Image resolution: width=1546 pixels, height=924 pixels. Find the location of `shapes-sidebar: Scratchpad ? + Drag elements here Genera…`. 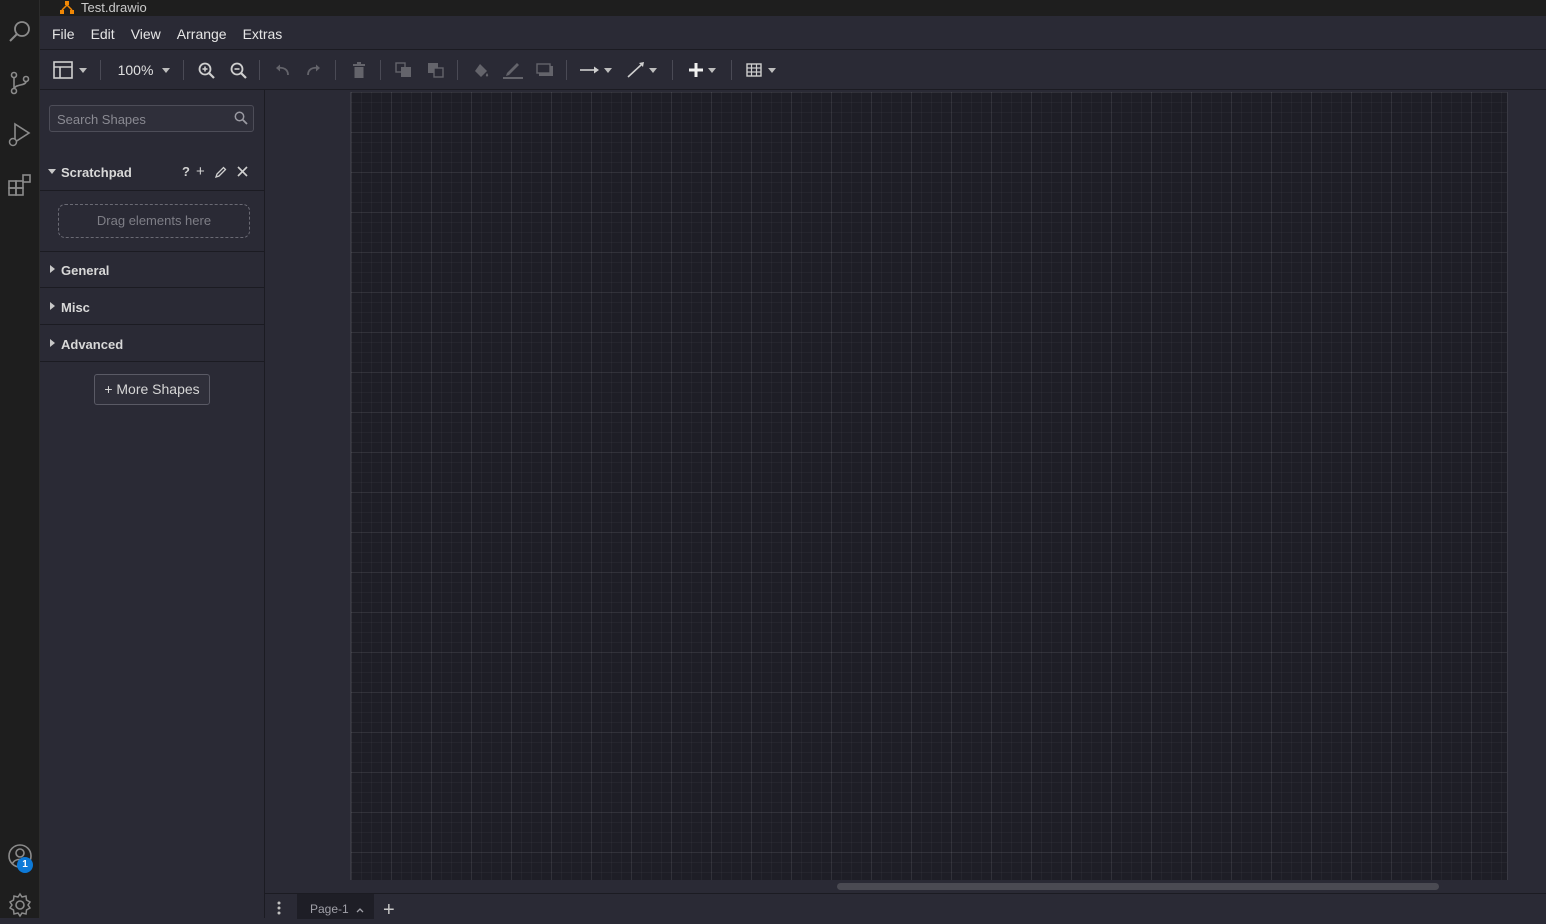

shapes-sidebar: Scratchpad ? + Drag elements here Genera… is located at coordinates (152, 504).